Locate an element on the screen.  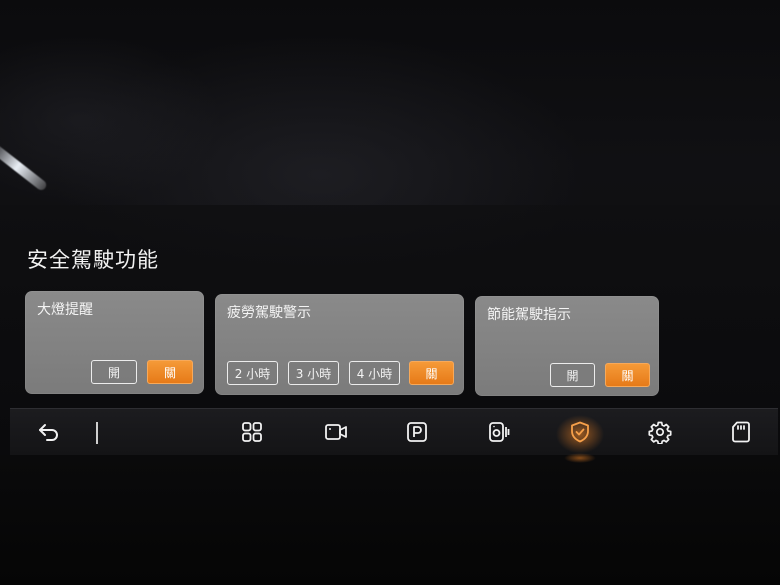
safety-button is located at coordinates (580, 436).